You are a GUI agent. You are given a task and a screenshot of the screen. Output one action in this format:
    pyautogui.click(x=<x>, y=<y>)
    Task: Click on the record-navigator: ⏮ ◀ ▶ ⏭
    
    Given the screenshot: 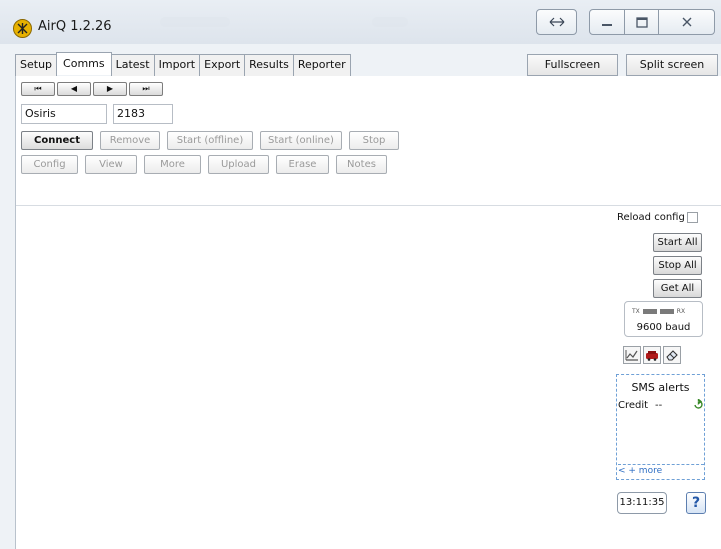 What is the action you would take?
    pyautogui.click(x=92, y=89)
    